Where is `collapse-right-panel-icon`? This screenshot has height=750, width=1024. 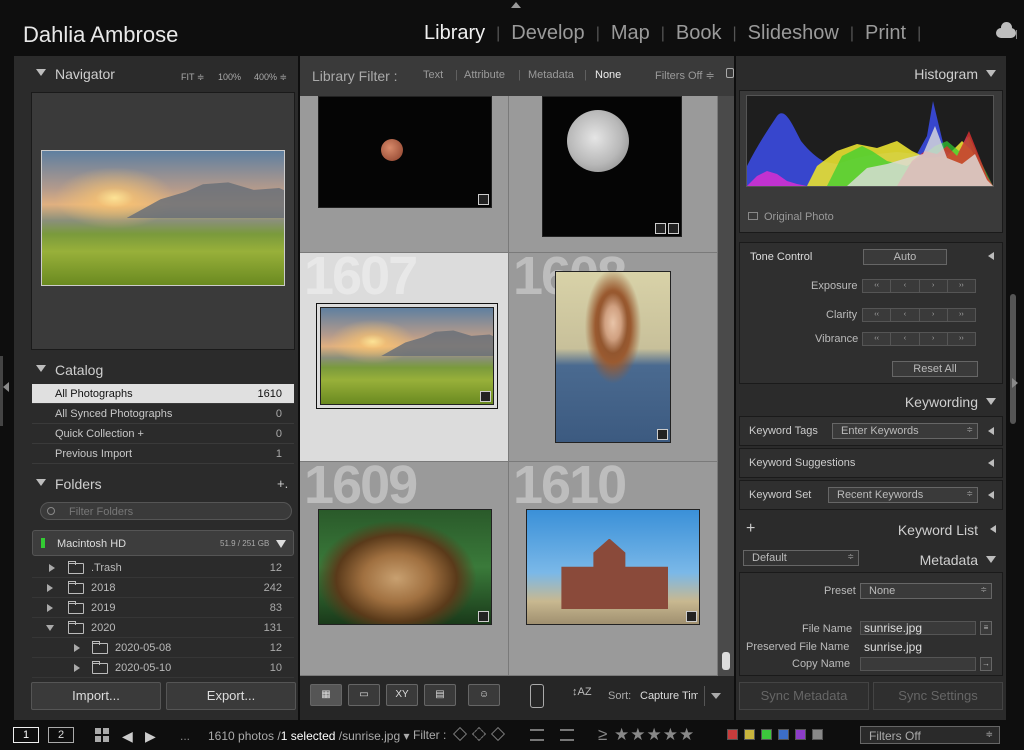 collapse-right-panel-icon is located at coordinates (1015, 383).